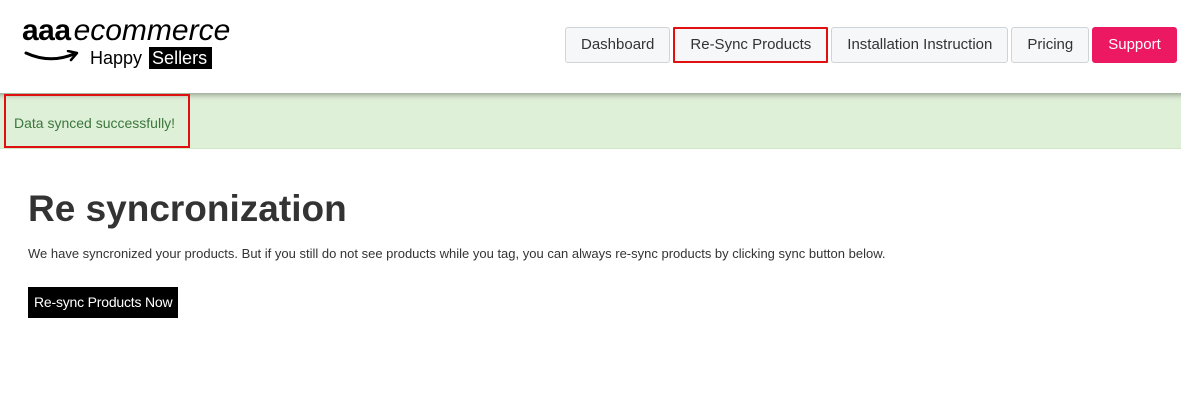 The height and width of the screenshot is (408, 1181). What do you see at coordinates (590, 121) in the screenshot?
I see `success-alert: Data synced successfully!` at bounding box center [590, 121].